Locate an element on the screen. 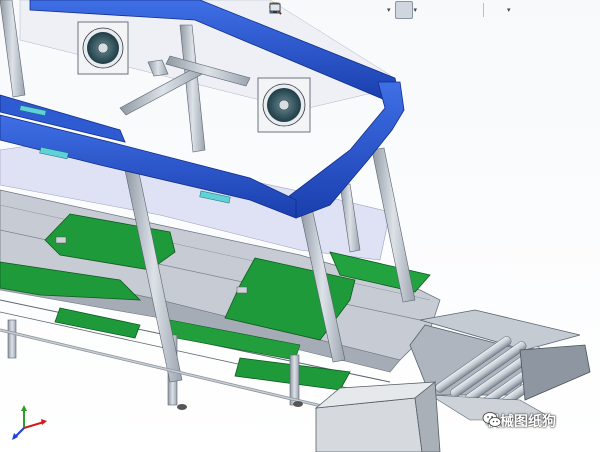  view-orientation-icon is located at coordinates (328, 10).